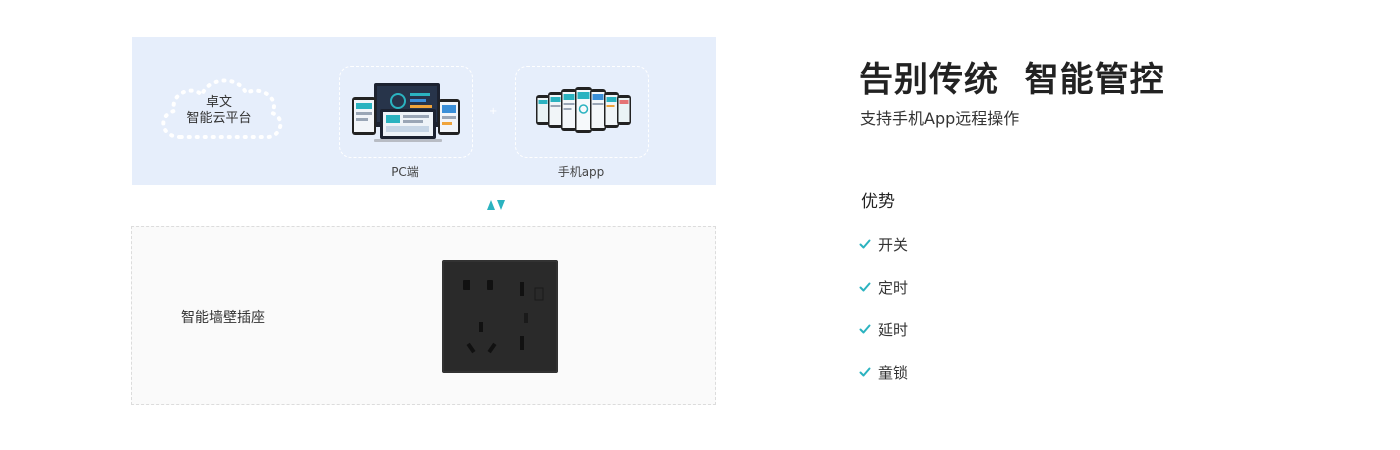  What do you see at coordinates (581, 172) in the screenshot?
I see `app-label: 手机app` at bounding box center [581, 172].